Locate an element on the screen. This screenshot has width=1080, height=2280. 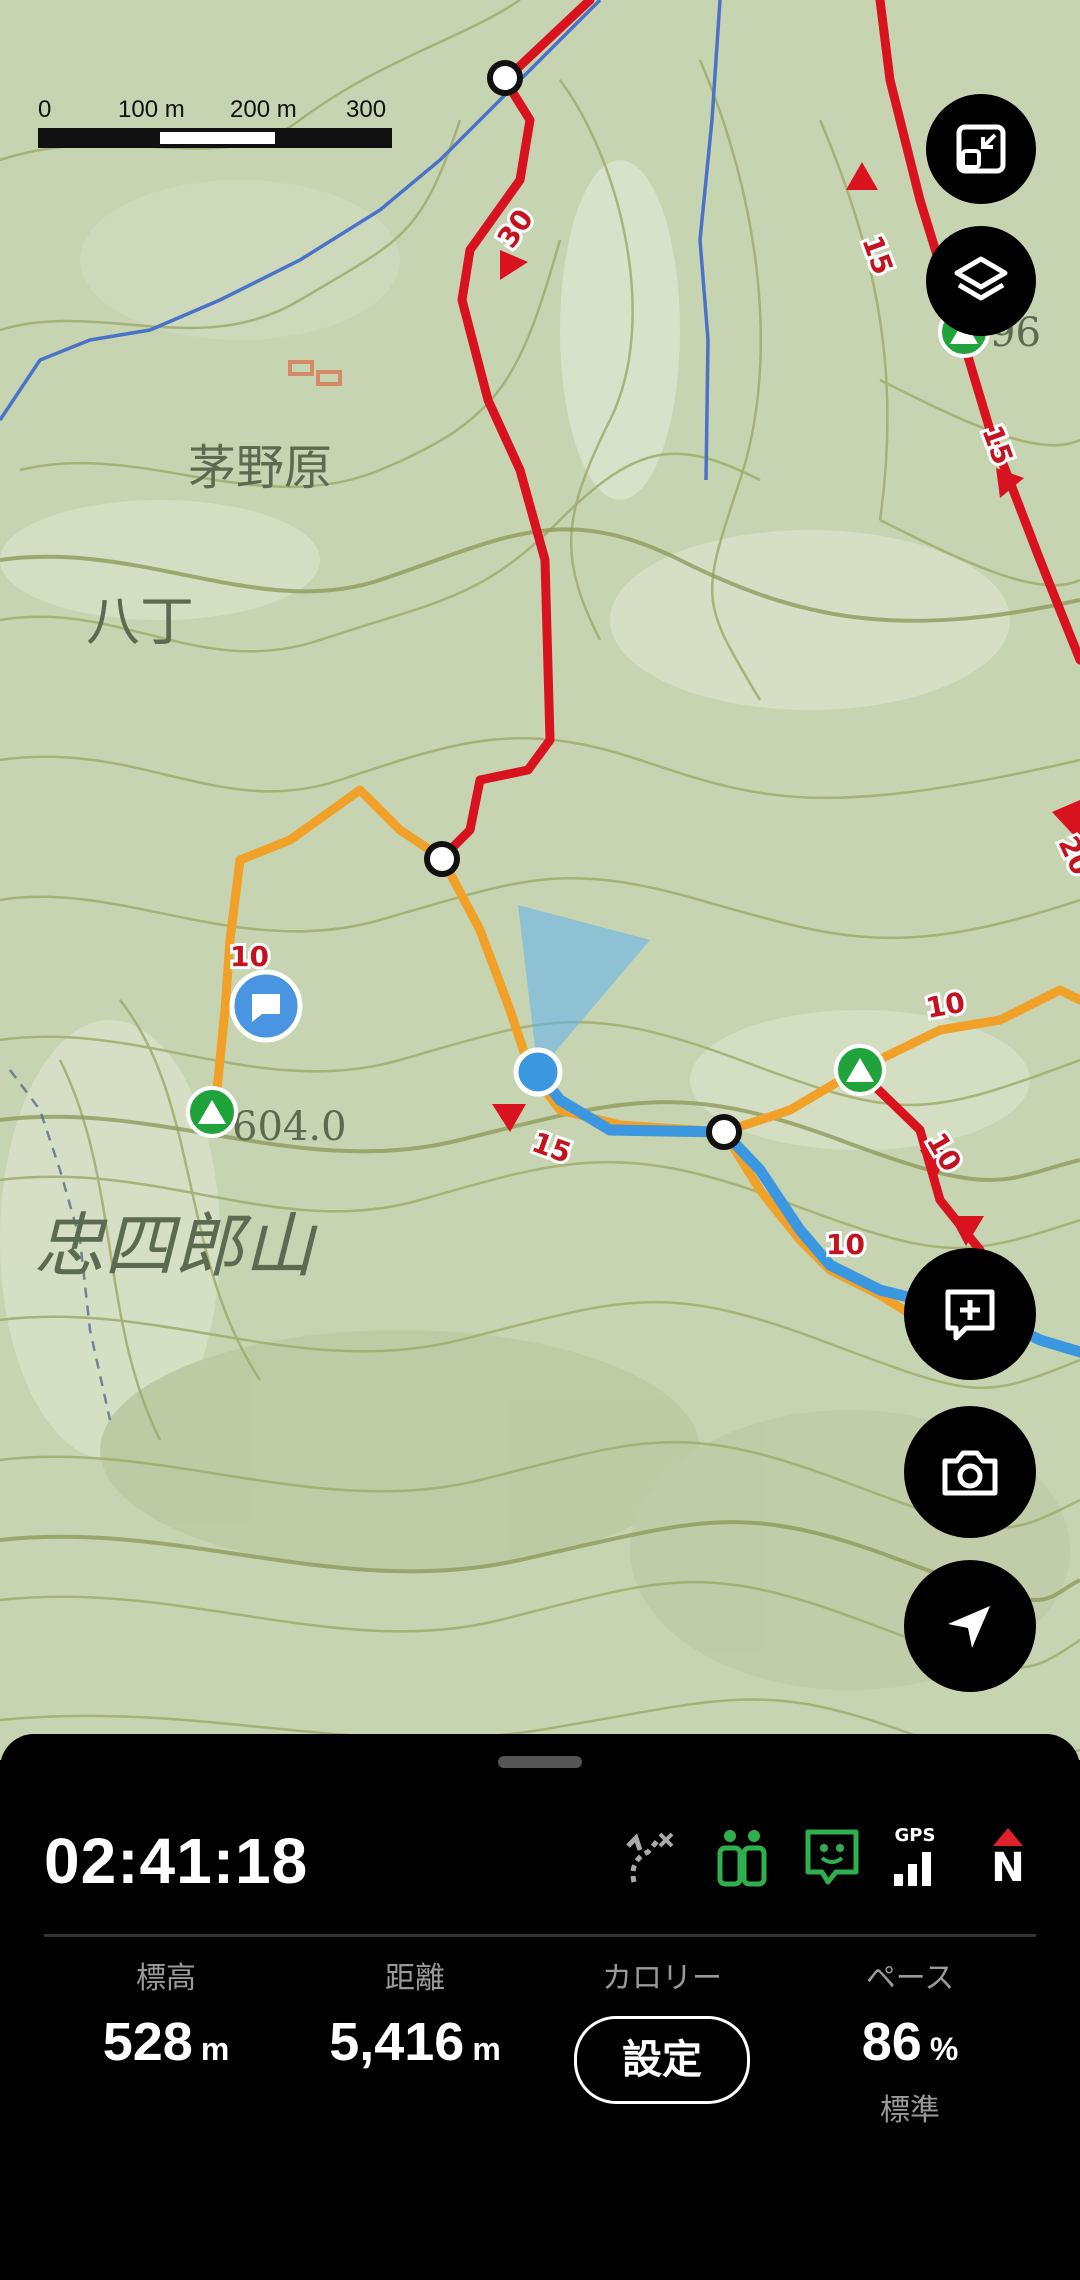
stat-calories: カロリー 設定 is located at coordinates (662, 2031).